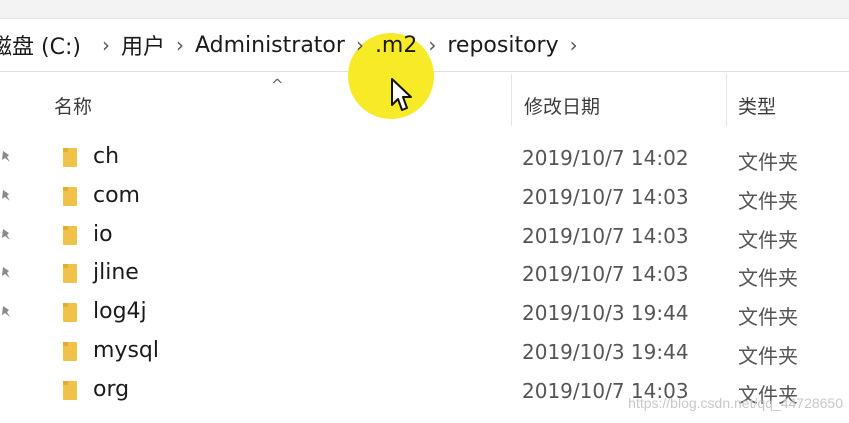 The image size is (849, 423). I want to click on file-name: mysql, so click(126, 350).